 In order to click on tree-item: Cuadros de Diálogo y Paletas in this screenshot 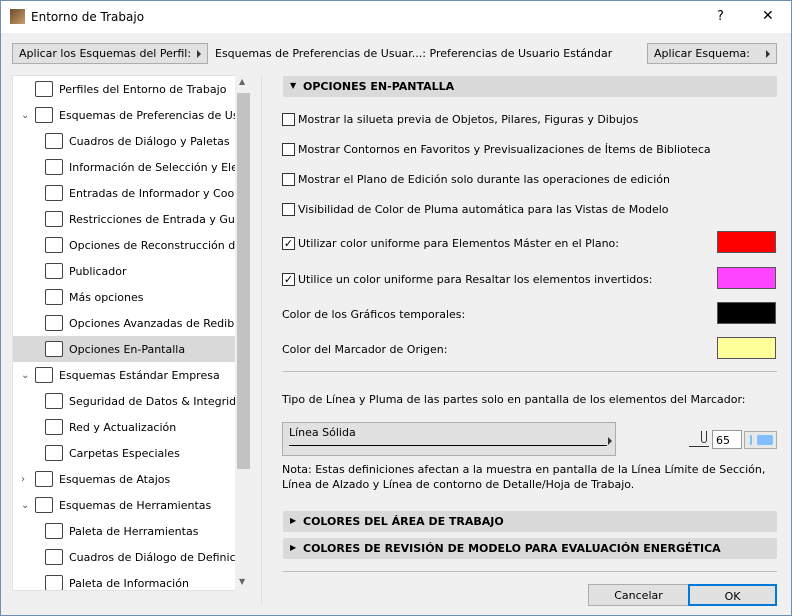, I will do `click(124, 141)`.